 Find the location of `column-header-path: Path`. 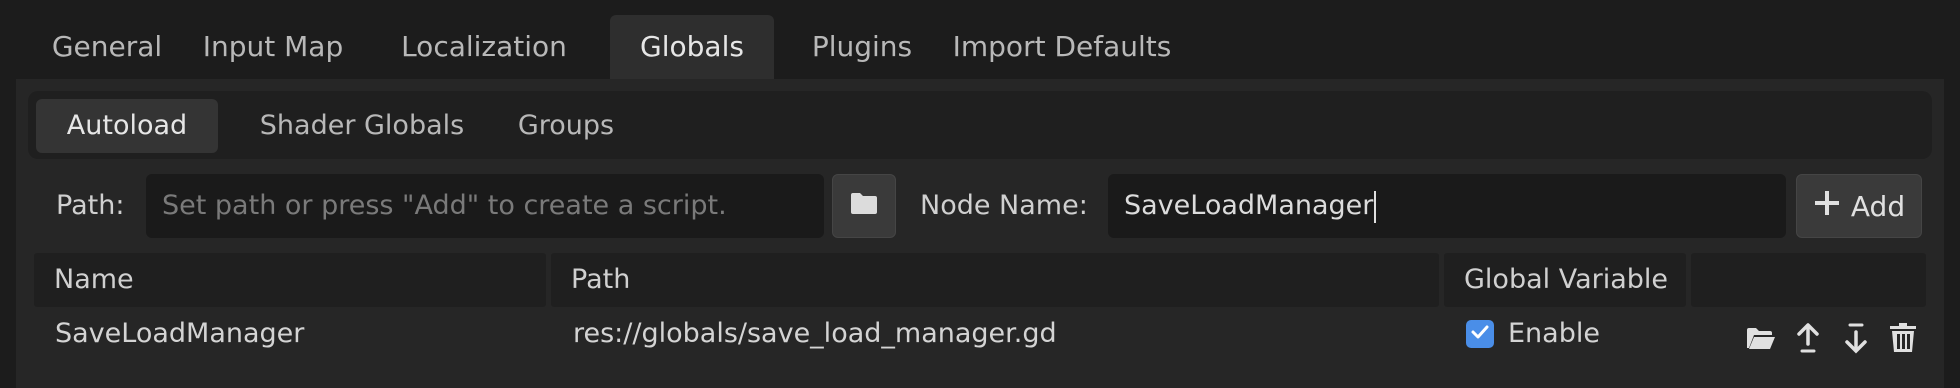

column-header-path: Path is located at coordinates (995, 280).